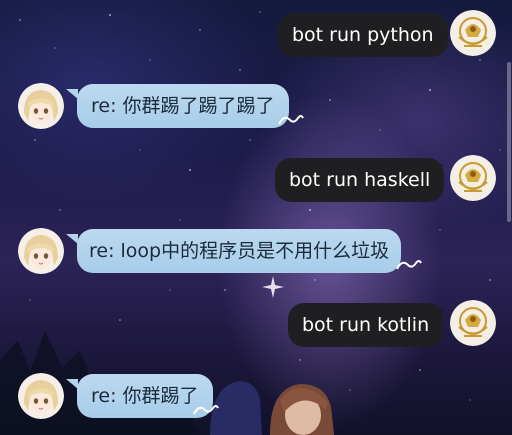 This screenshot has width=512, height=435. Describe the element at coordinates (239, 251) in the screenshot. I see `message-bubble-incoming: re: loop中的程序员是不用什么垃圾` at that location.